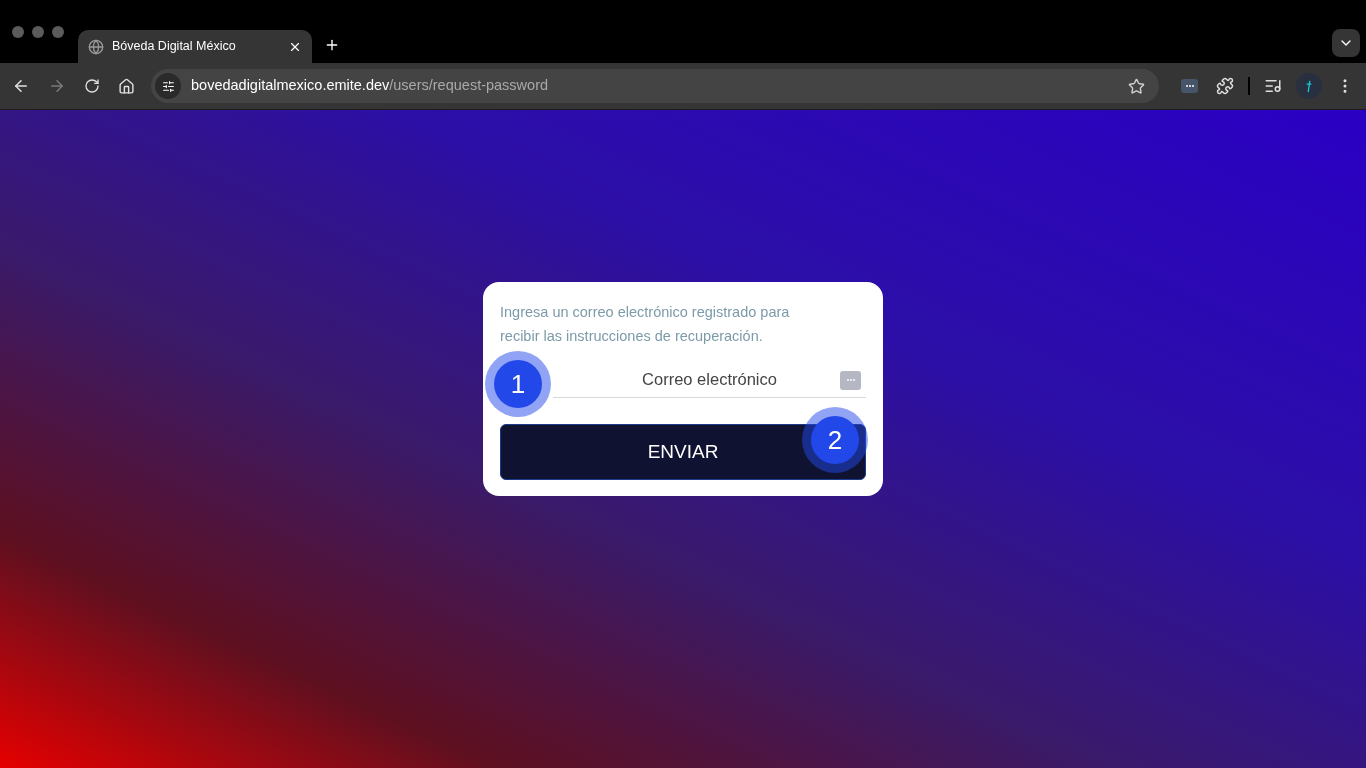  Describe the element at coordinates (655, 86) in the screenshot. I see `address-bar: bovedadigitalmexico.emite.dev/users/request-password` at that location.